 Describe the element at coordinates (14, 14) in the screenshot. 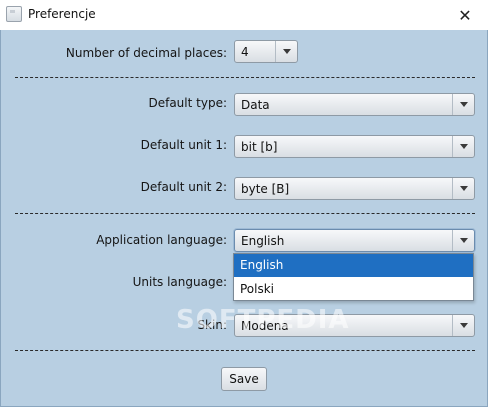

I see `window-icon` at that location.